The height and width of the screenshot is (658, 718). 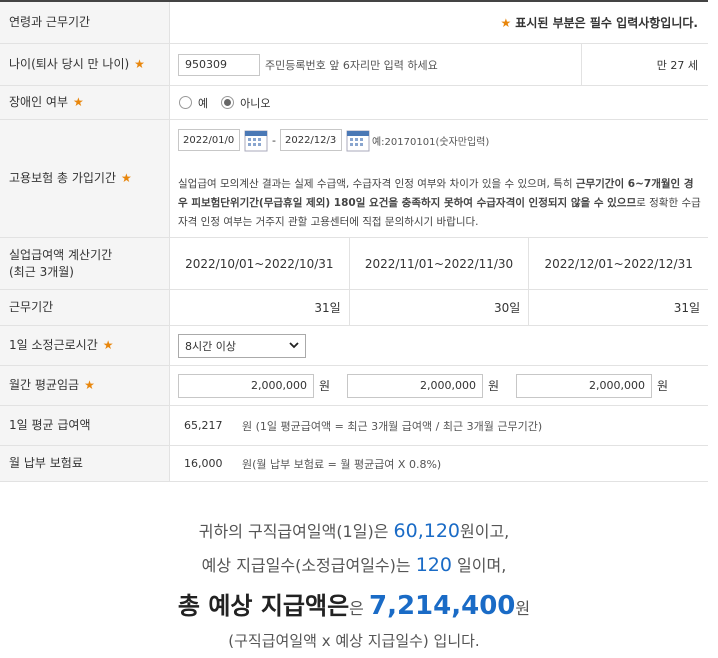 I want to click on header-row: 연령과 근무기간 ★ 표시된 부분은 필수 입력사항입니다., so click(x=354, y=23).